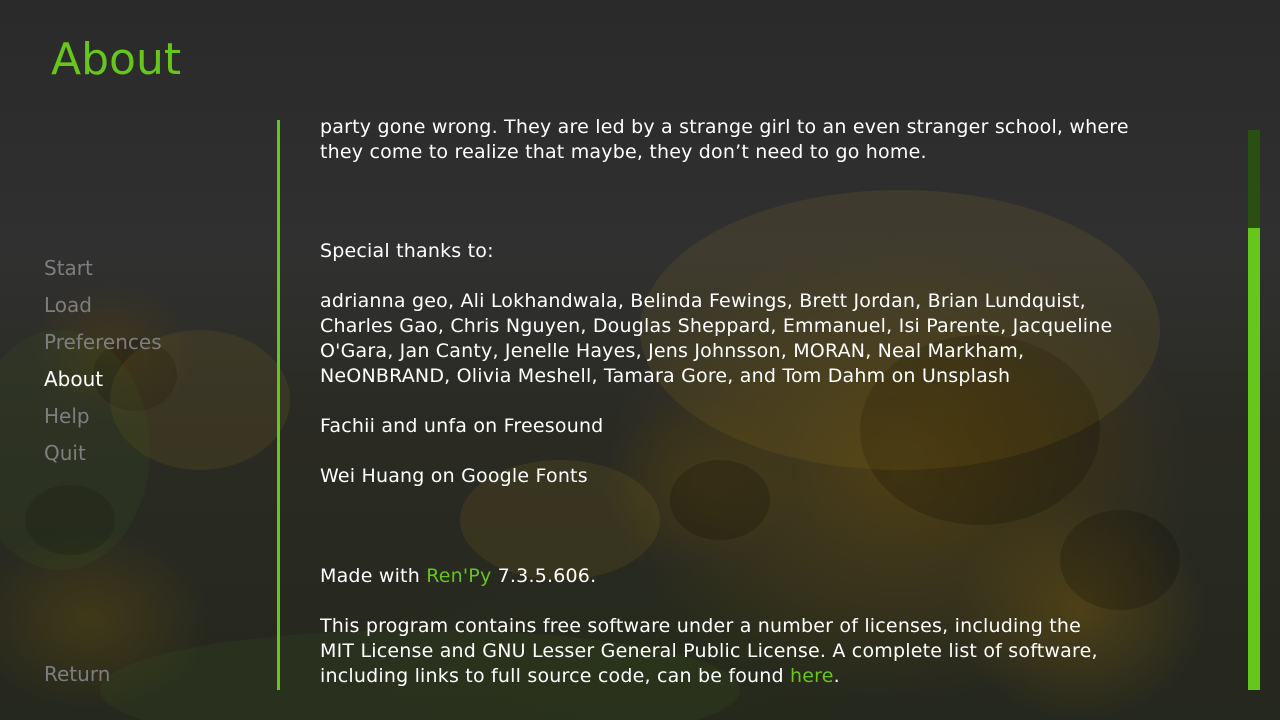  Describe the element at coordinates (454, 476) in the screenshot. I see `fonts-credit: Wei Huang on Google Fonts` at that location.